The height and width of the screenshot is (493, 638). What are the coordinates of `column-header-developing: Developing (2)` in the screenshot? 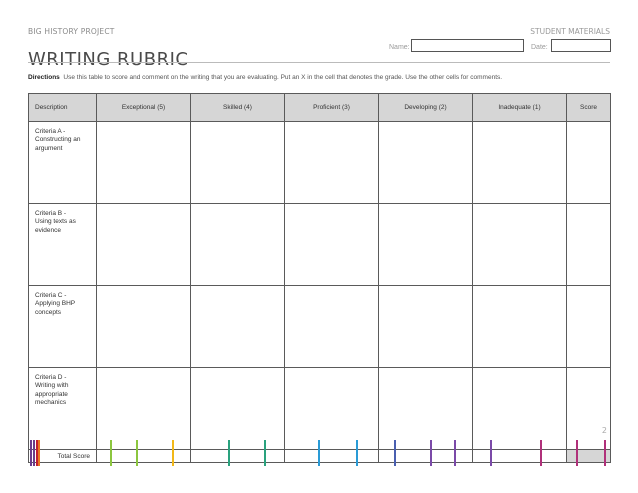 It's located at (425, 107).